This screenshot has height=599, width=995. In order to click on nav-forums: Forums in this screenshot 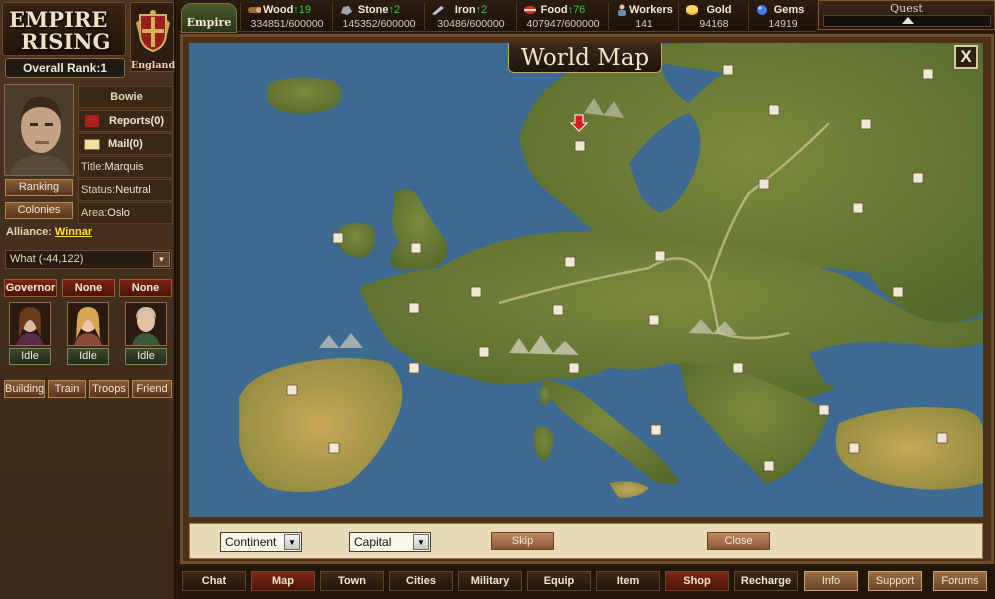, I will do `click(960, 581)`.